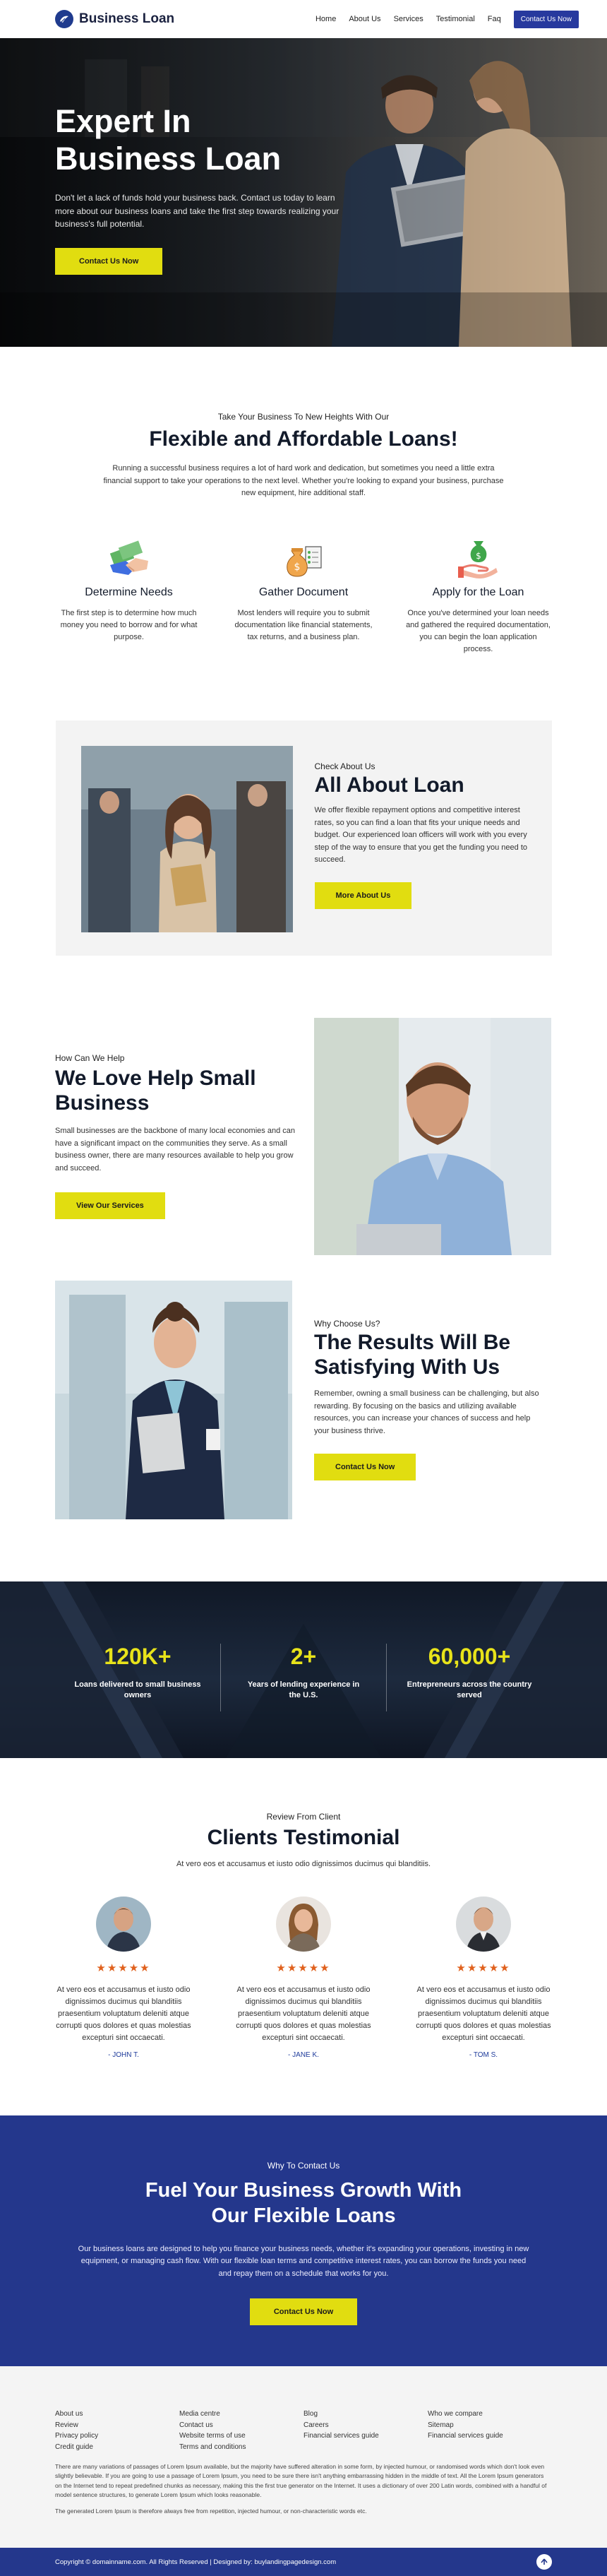 Image resolution: width=607 pixels, height=2576 pixels. Describe the element at coordinates (117, 2425) in the screenshot. I see `footer-link-review: Review` at that location.